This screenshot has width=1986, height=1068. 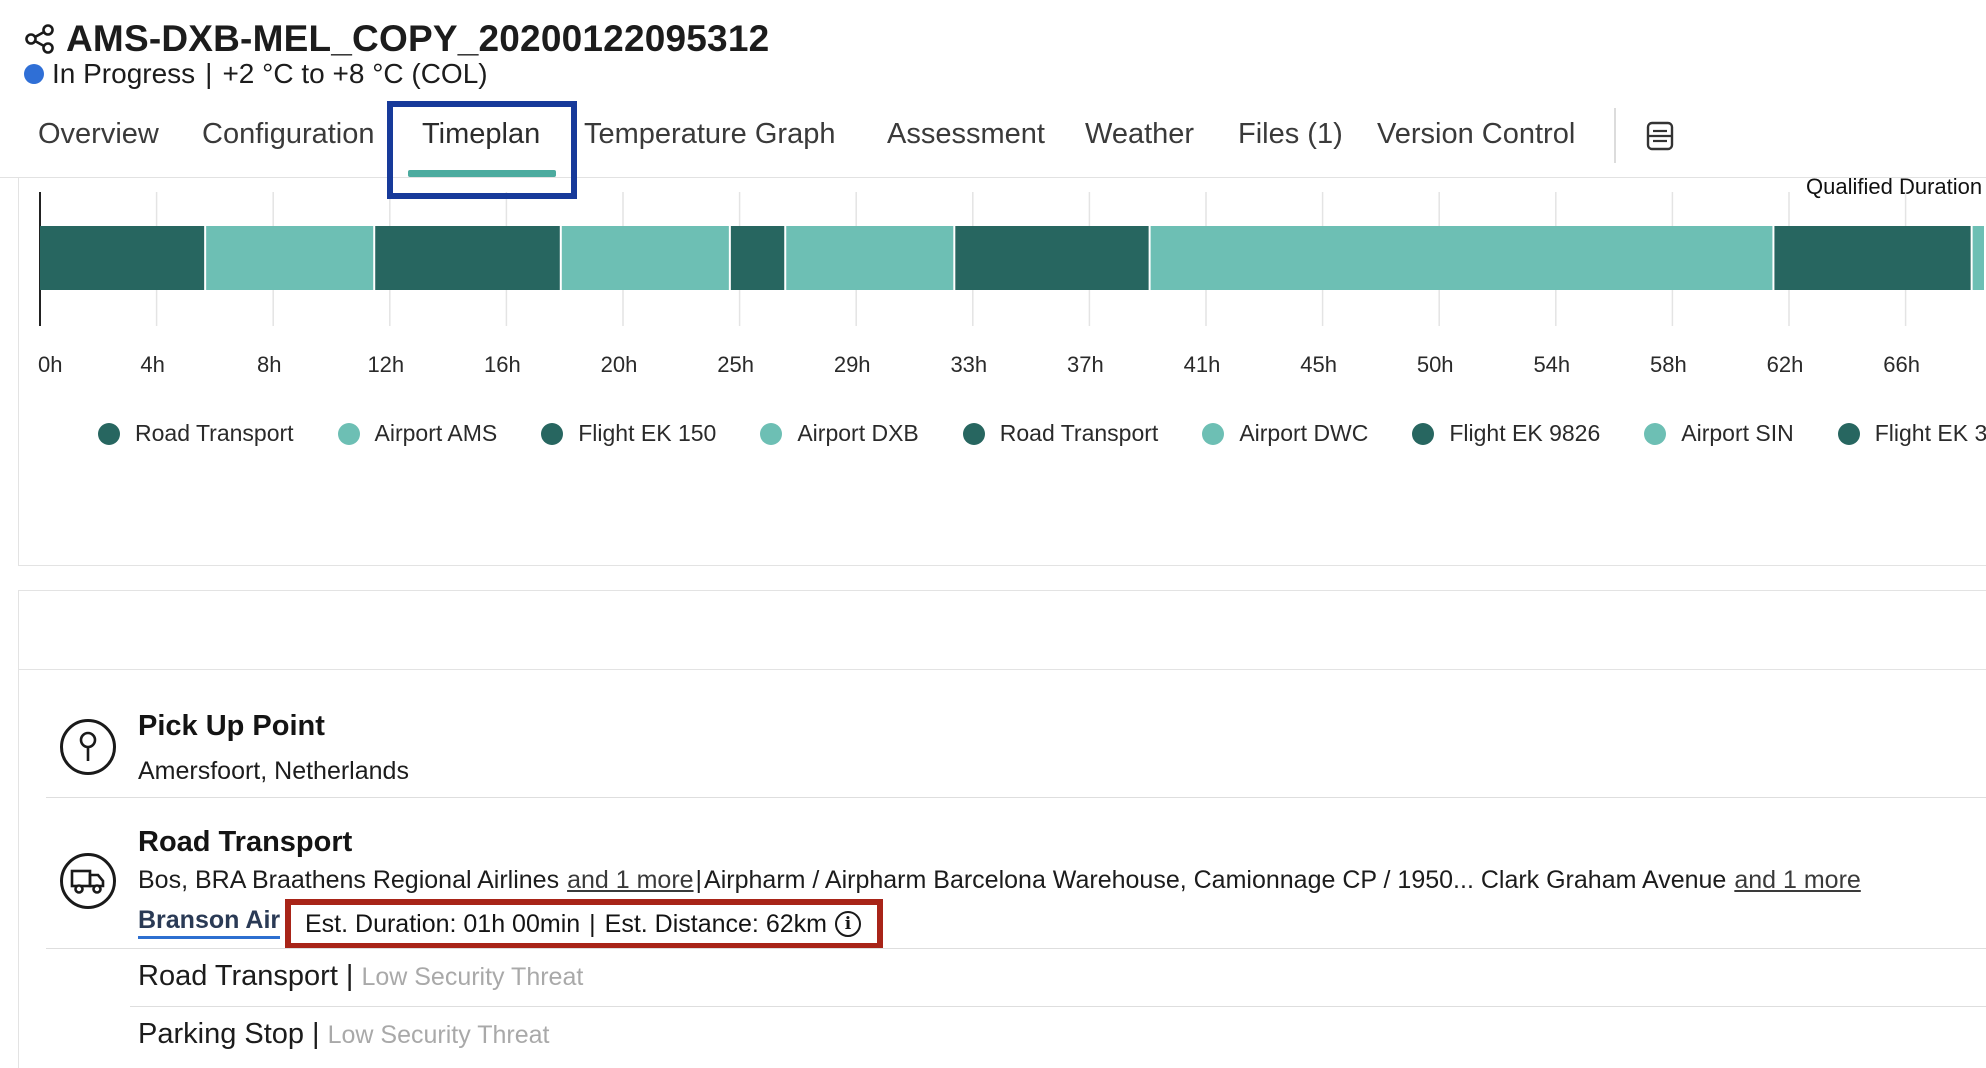 I want to click on legend-item: Airport AMS, so click(x=417, y=433).